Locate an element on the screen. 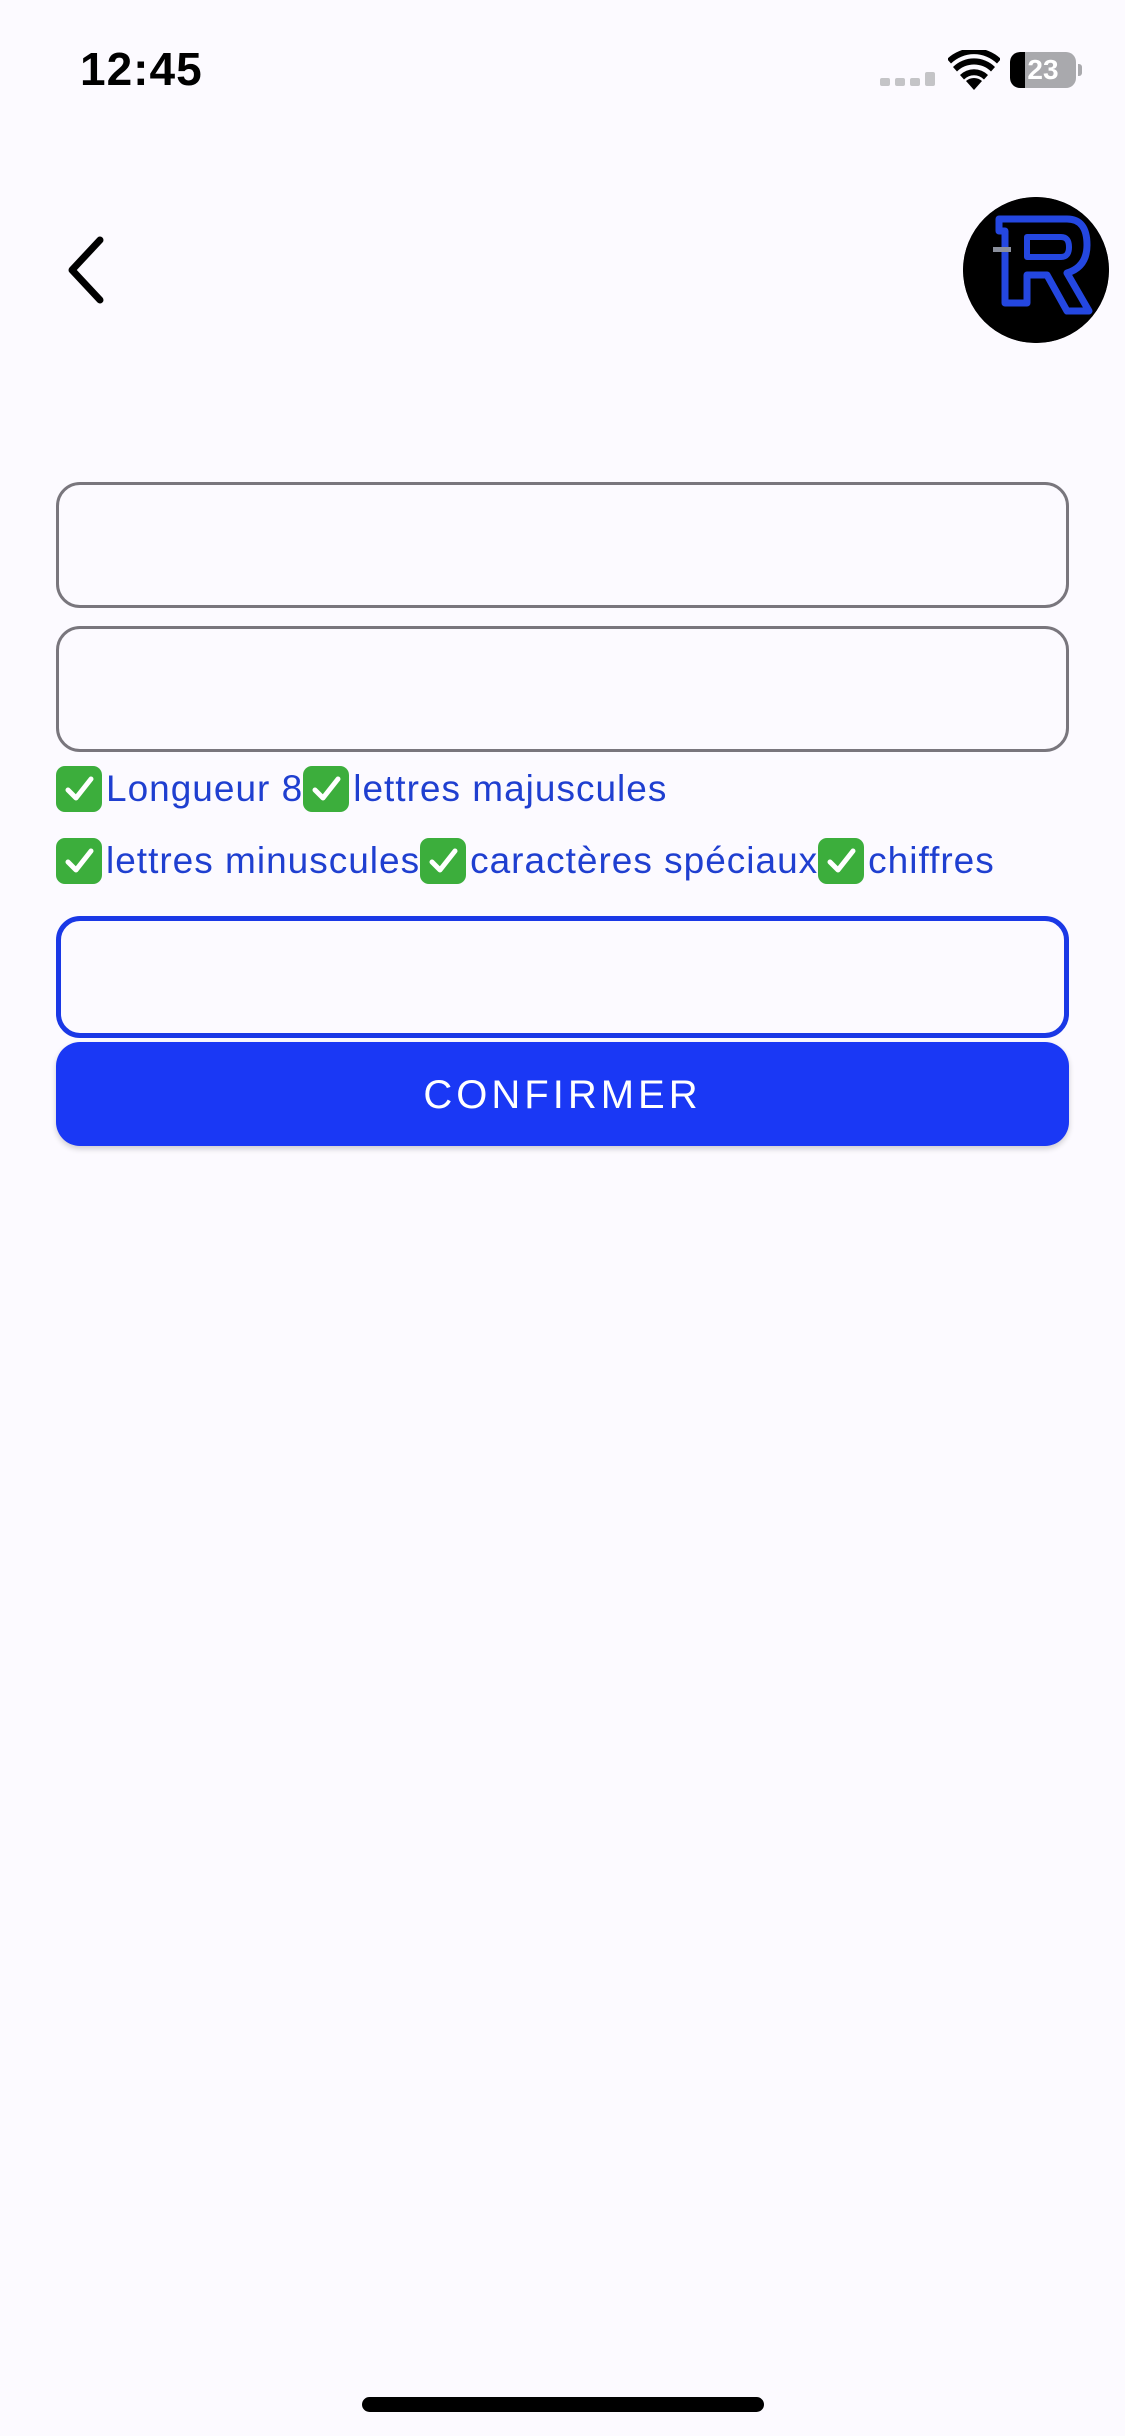 The image size is (1125, 2436). battery-level: 23 is located at coordinates (1043, 69).